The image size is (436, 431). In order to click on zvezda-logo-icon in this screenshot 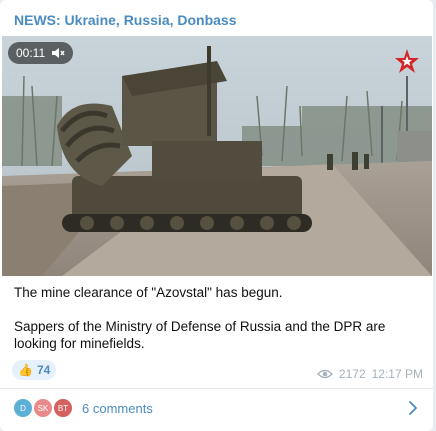, I will do `click(407, 61)`.